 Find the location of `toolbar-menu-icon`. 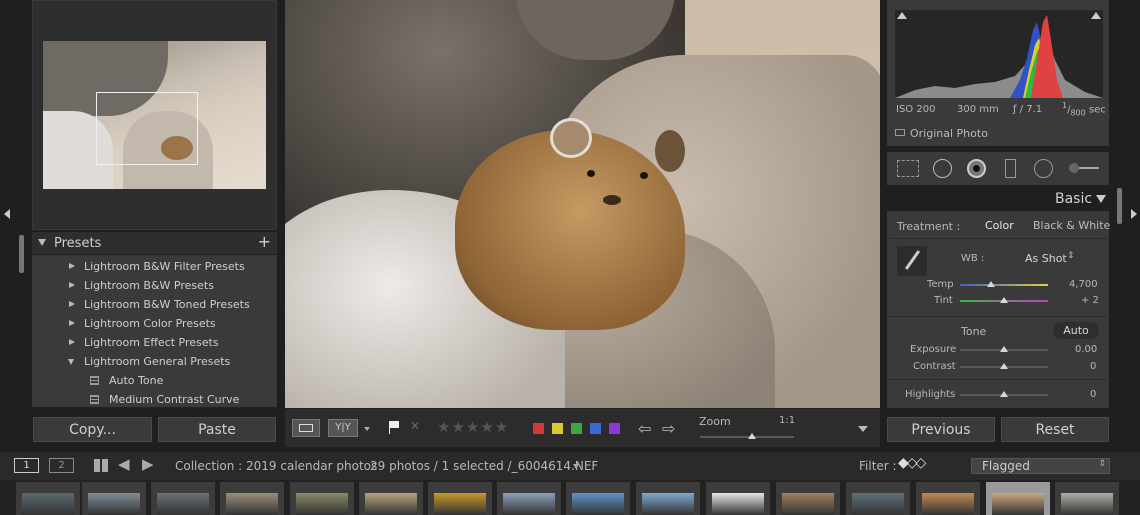

toolbar-menu-icon is located at coordinates (863, 429).